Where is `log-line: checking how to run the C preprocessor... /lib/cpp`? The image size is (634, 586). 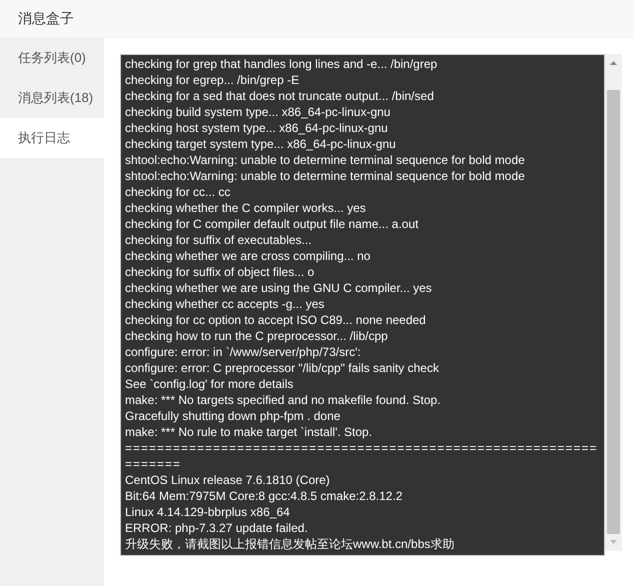 log-line: checking how to run the C preprocessor... /lib/cpp is located at coordinates (257, 336).